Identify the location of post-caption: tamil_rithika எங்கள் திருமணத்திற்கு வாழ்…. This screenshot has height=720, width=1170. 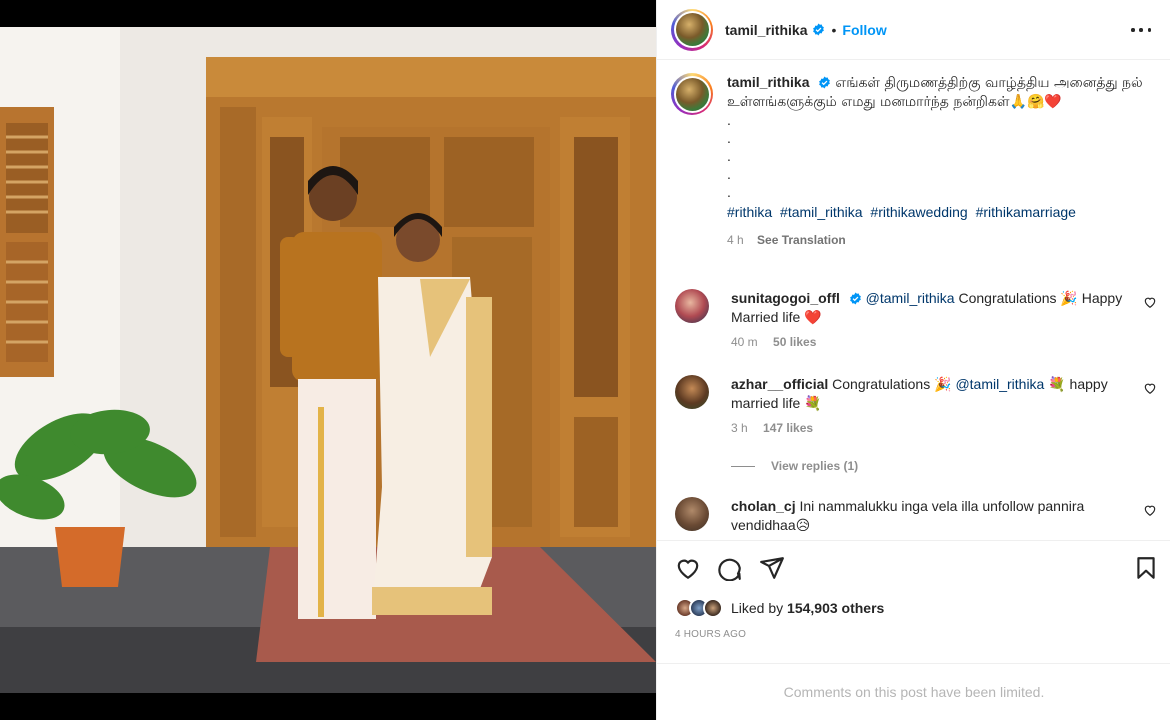
(911, 161).